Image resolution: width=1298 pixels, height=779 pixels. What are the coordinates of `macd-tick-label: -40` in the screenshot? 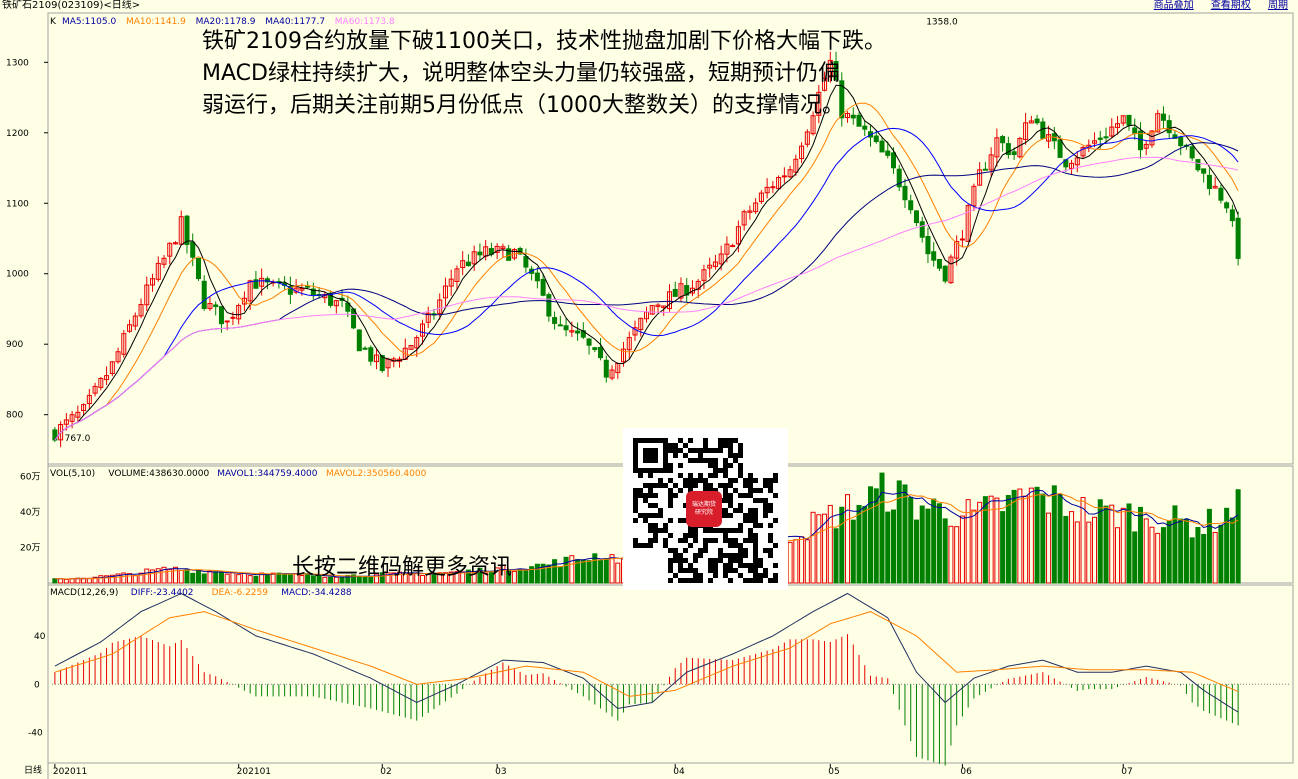 It's located at (35, 734).